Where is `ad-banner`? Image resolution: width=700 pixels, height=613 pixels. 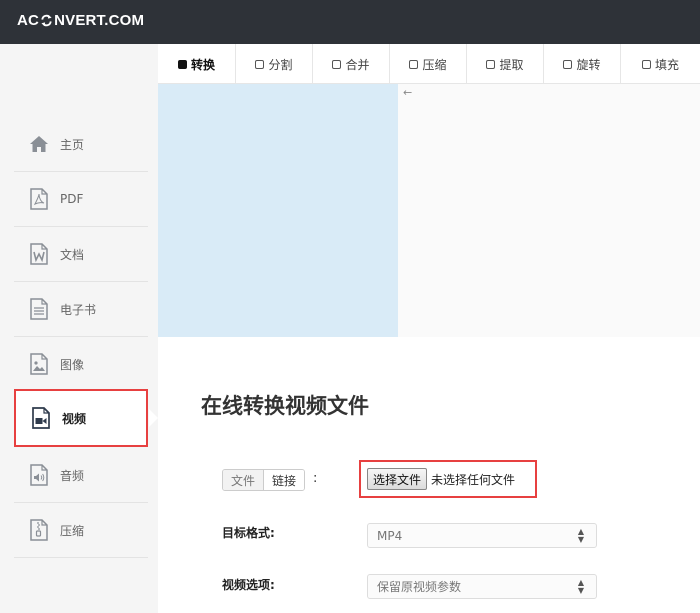
ad-banner is located at coordinates (278, 210).